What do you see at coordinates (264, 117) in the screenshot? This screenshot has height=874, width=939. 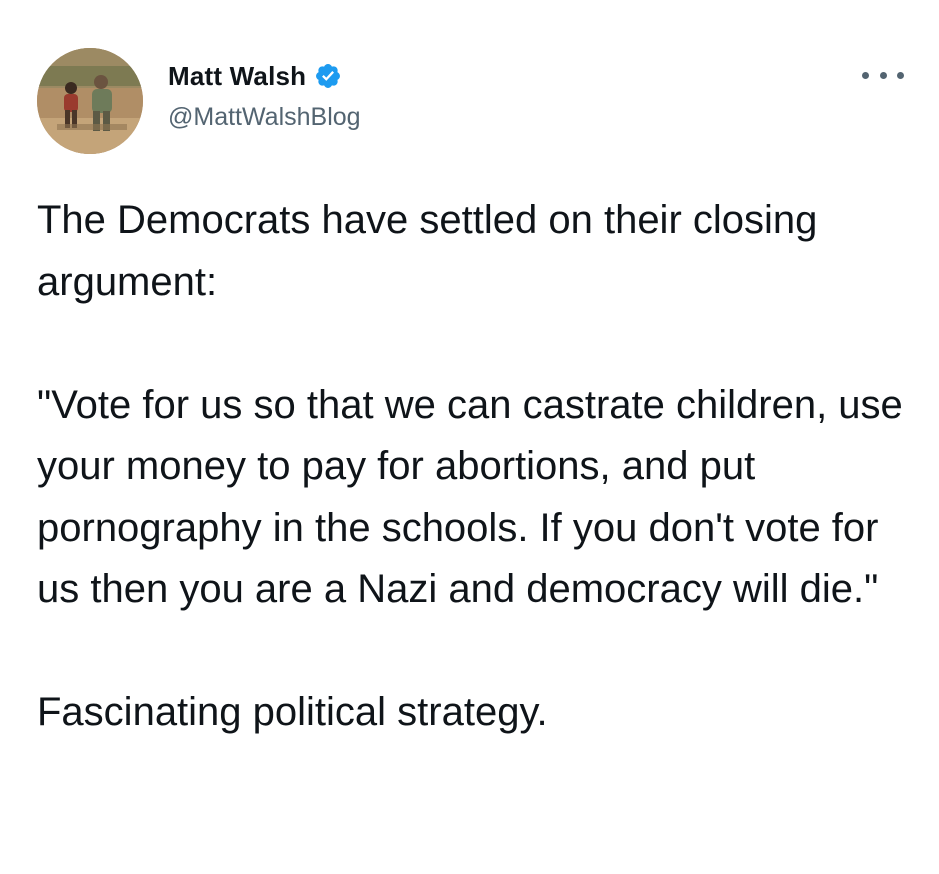 I see `author-handle: @MattWalshBlog` at bounding box center [264, 117].